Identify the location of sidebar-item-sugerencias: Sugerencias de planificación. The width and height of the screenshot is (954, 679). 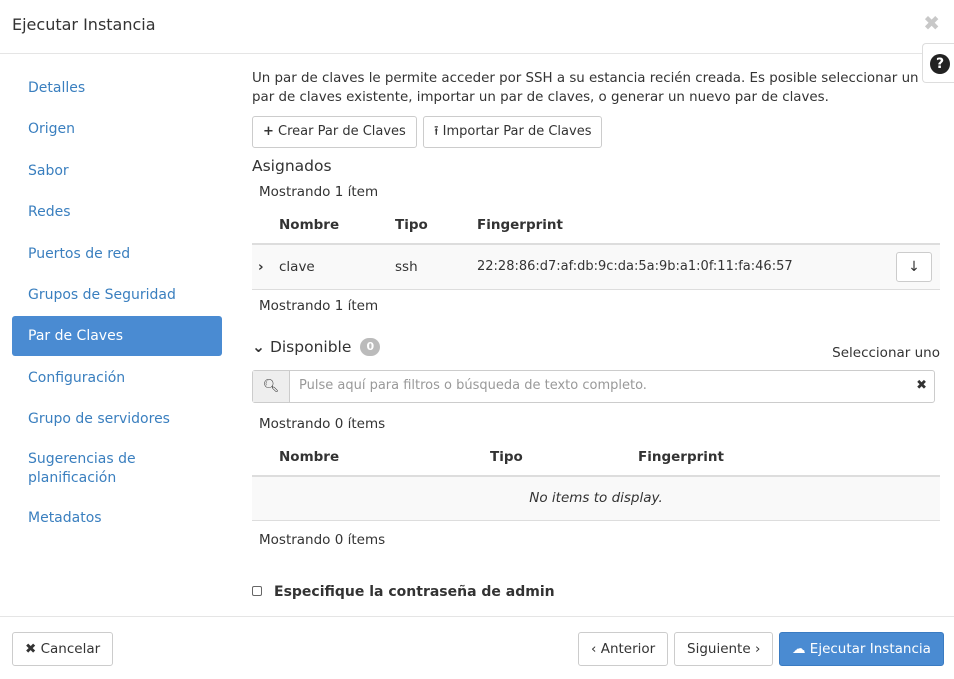
(117, 469).